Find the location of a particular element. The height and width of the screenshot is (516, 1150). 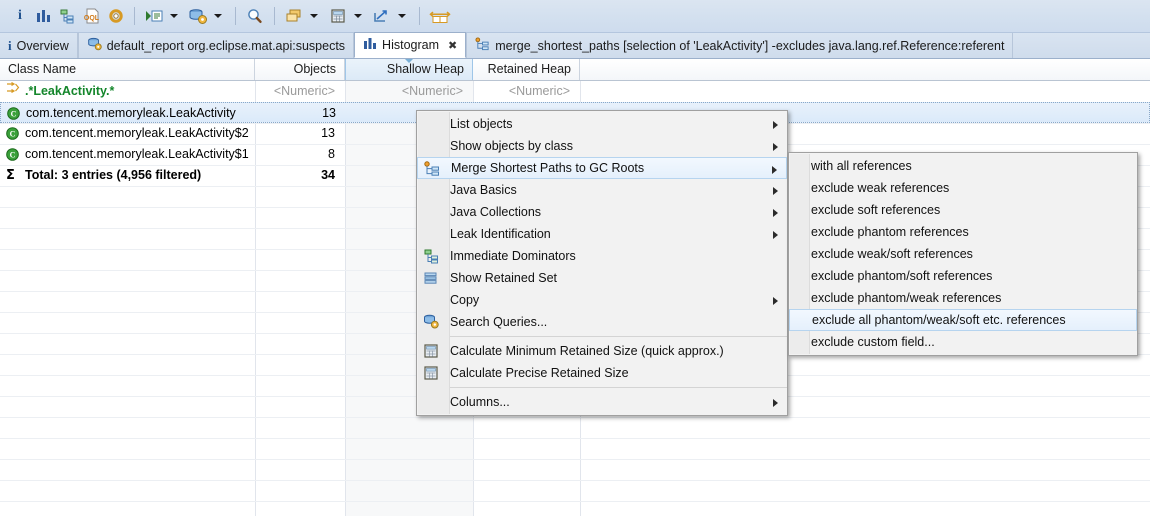

submenu-item-label: exclude soft references is located at coordinates (876, 210).